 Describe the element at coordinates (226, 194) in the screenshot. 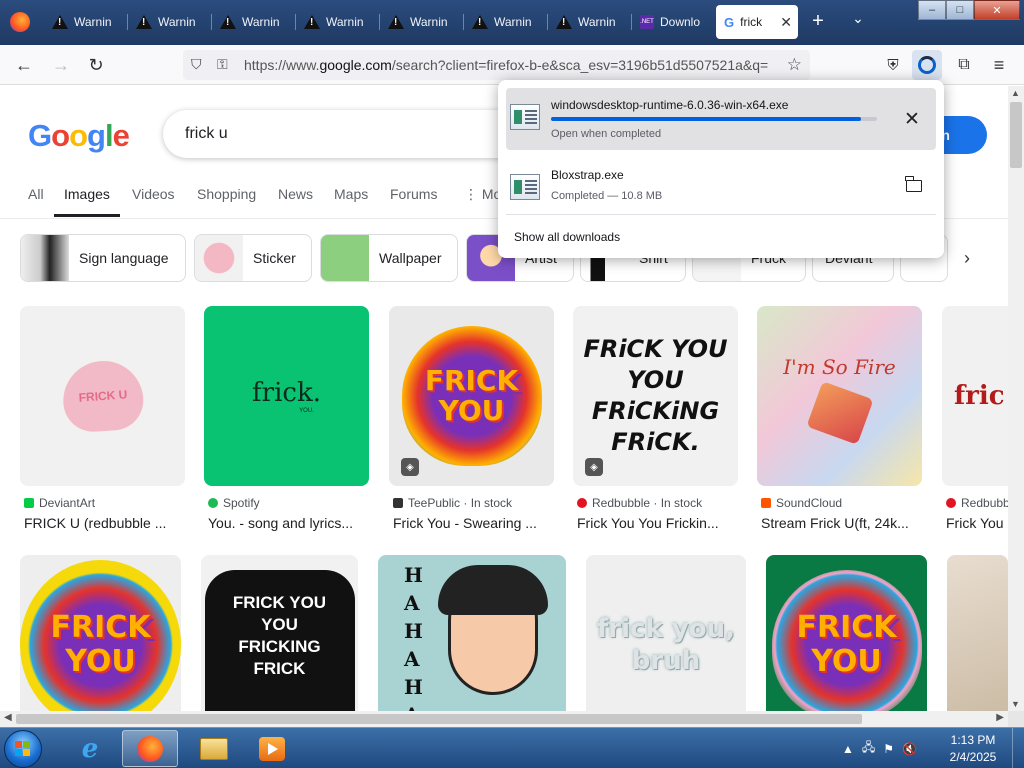

I see `tab-shopping: Shopping` at that location.